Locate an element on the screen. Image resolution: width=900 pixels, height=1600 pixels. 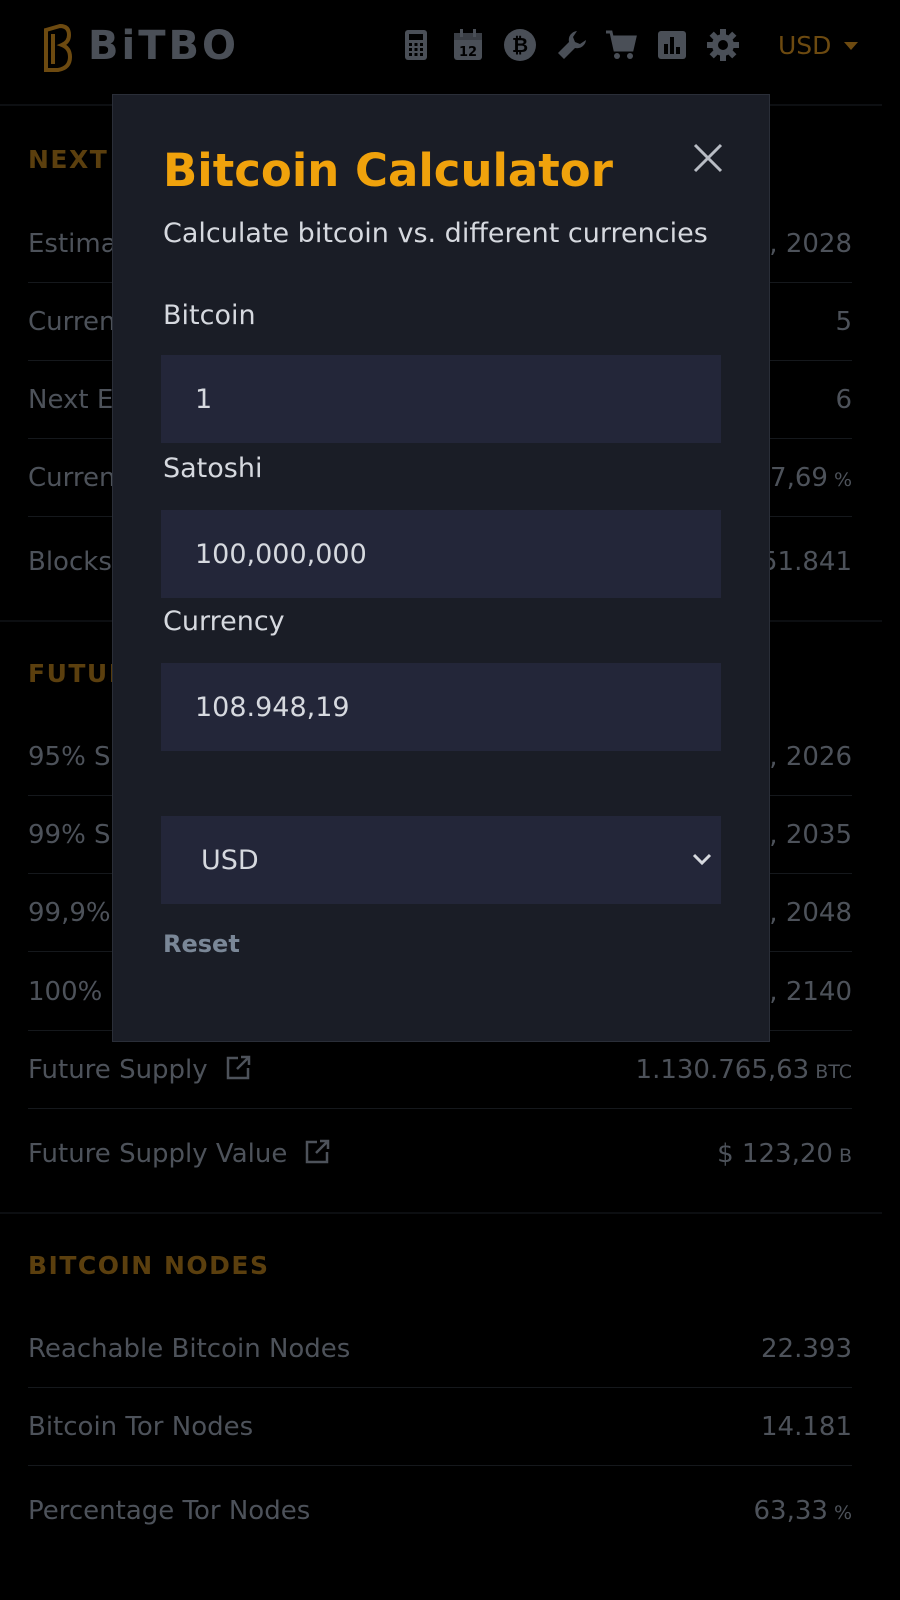
stat-row: Percentage Tor Nodes 63,33% is located at coordinates (440, 1510).